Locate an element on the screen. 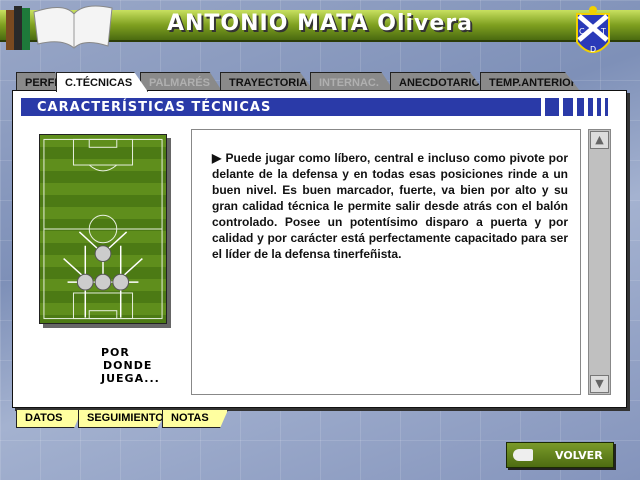 The image size is (640, 480). pitch-position-diagram is located at coordinates (103, 229).